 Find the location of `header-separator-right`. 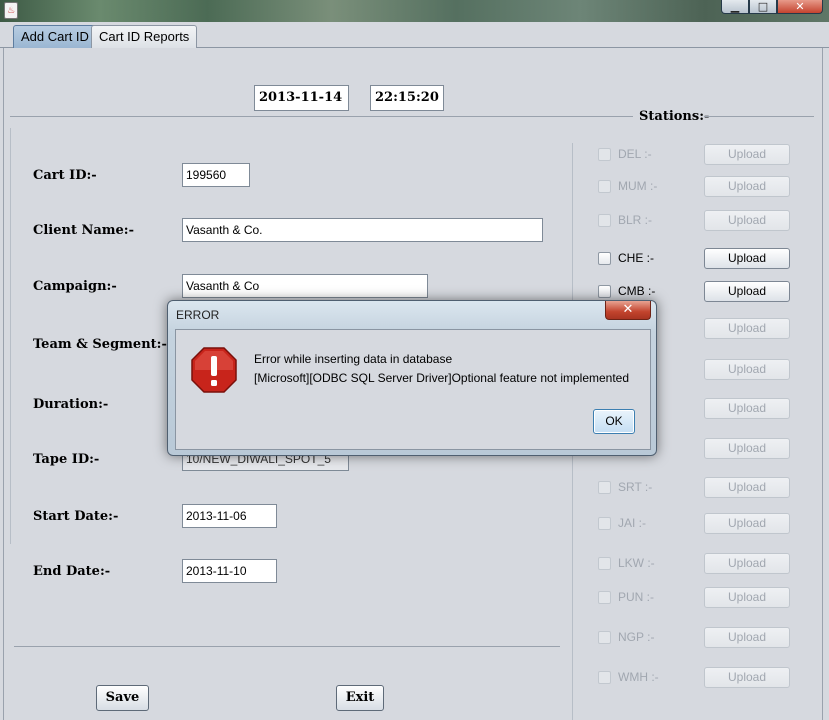

header-separator-right is located at coordinates (759, 116).